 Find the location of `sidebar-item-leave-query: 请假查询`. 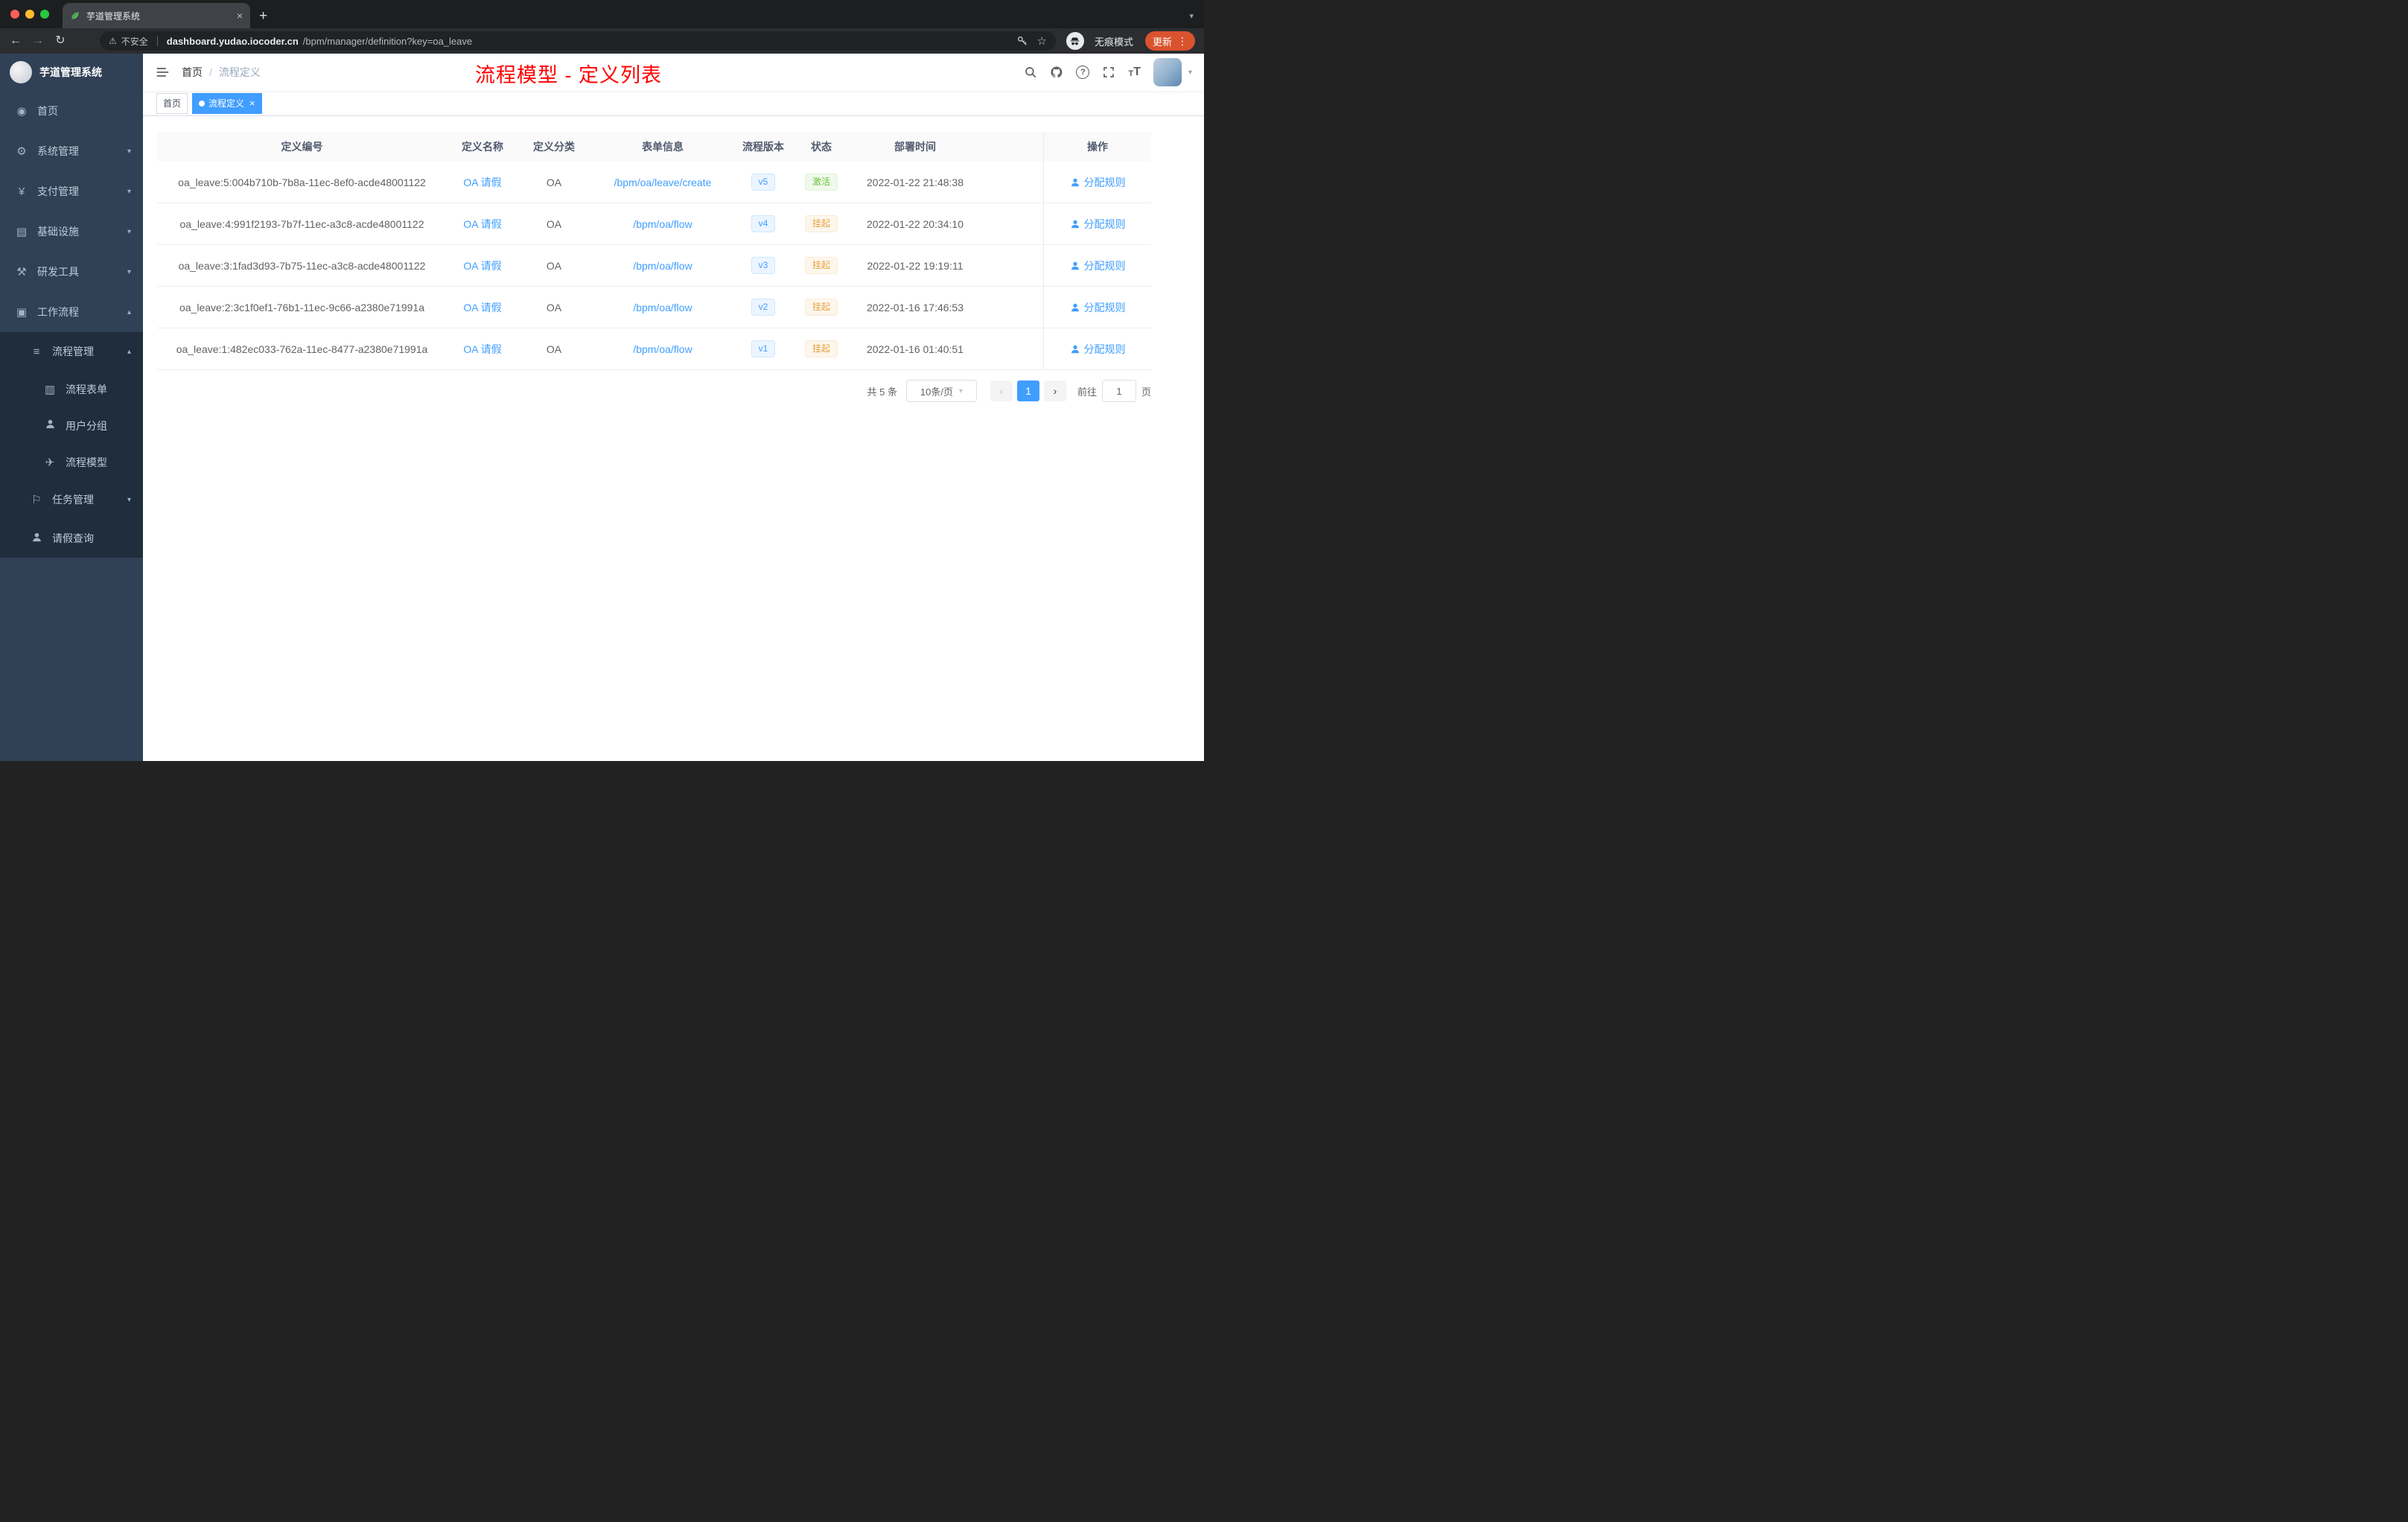

sidebar-item-leave-query: 请假查询 is located at coordinates (71, 538).